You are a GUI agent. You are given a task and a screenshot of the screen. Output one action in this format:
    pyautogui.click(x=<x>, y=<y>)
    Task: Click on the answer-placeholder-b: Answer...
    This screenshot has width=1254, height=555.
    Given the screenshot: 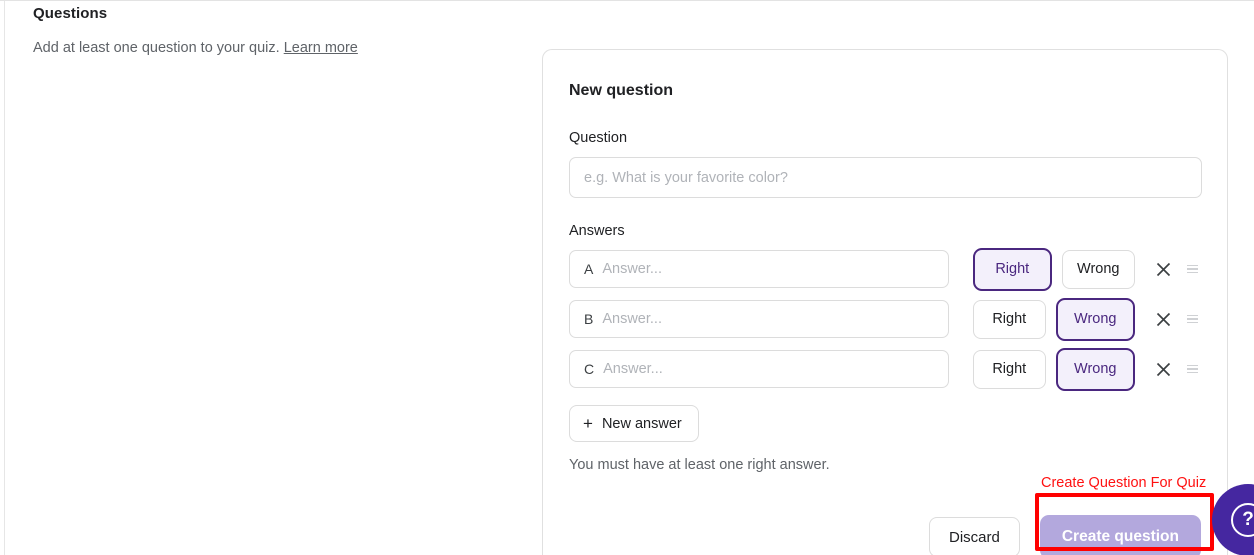 What is the action you would take?
    pyautogui.click(x=632, y=318)
    